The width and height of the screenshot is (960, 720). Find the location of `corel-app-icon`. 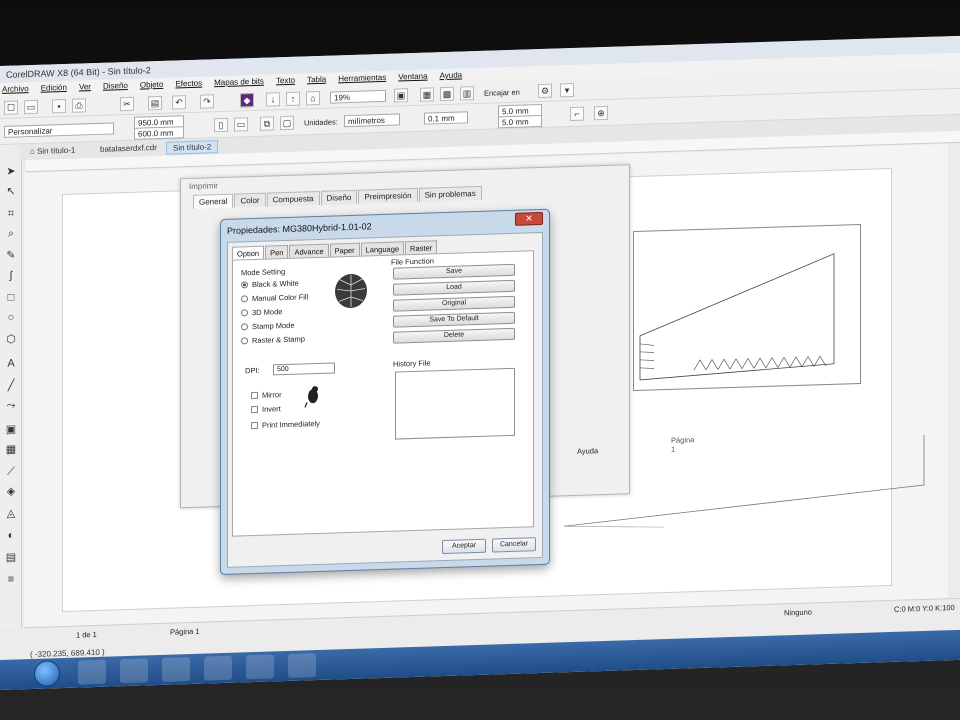

corel-app-icon is located at coordinates (218, 668).